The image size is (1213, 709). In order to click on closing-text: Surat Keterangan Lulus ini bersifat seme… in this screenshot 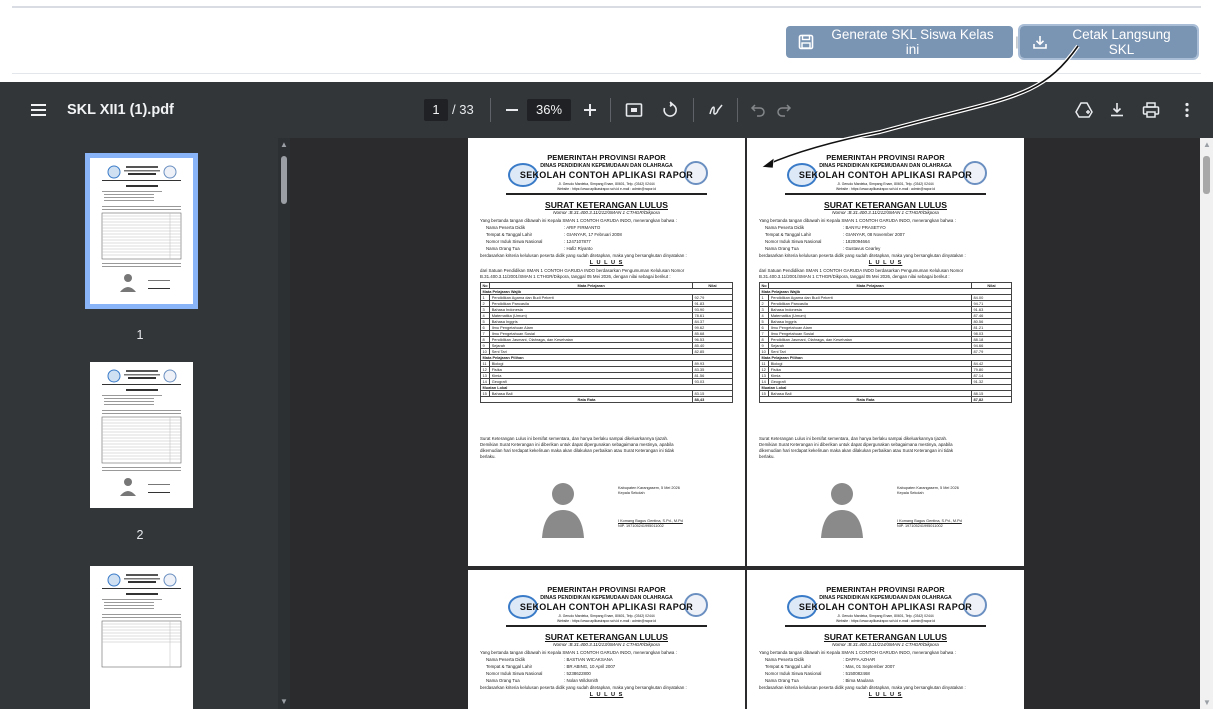, I will do `click(853, 438)`.